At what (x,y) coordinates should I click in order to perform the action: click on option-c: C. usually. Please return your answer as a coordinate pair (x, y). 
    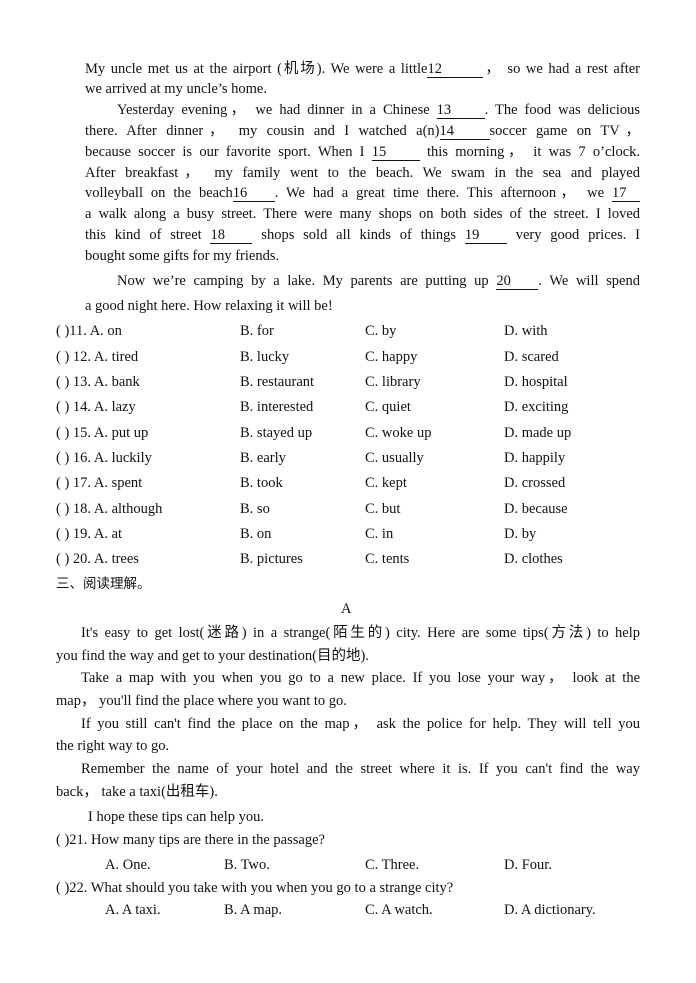
    Looking at the image, I should click on (394, 458).